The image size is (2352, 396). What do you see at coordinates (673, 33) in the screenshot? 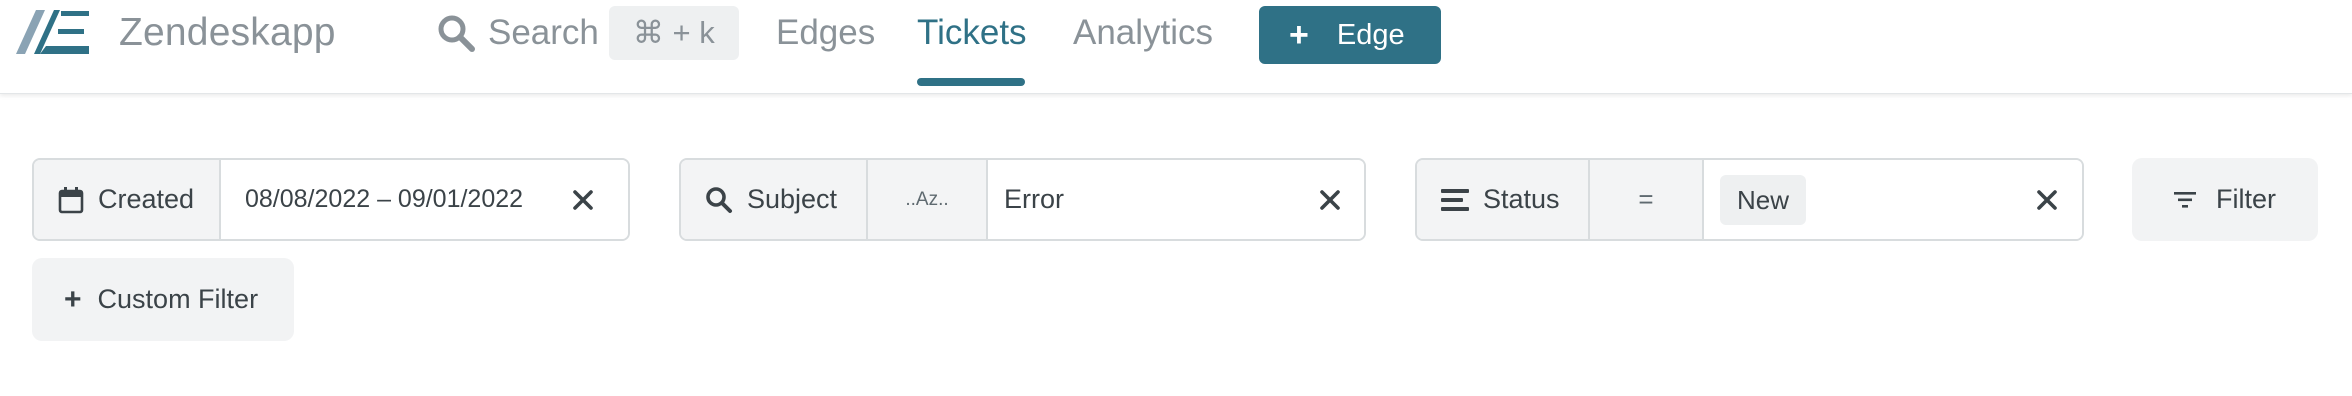
I see `search-shortcut-hint: ⌘ + k` at bounding box center [673, 33].